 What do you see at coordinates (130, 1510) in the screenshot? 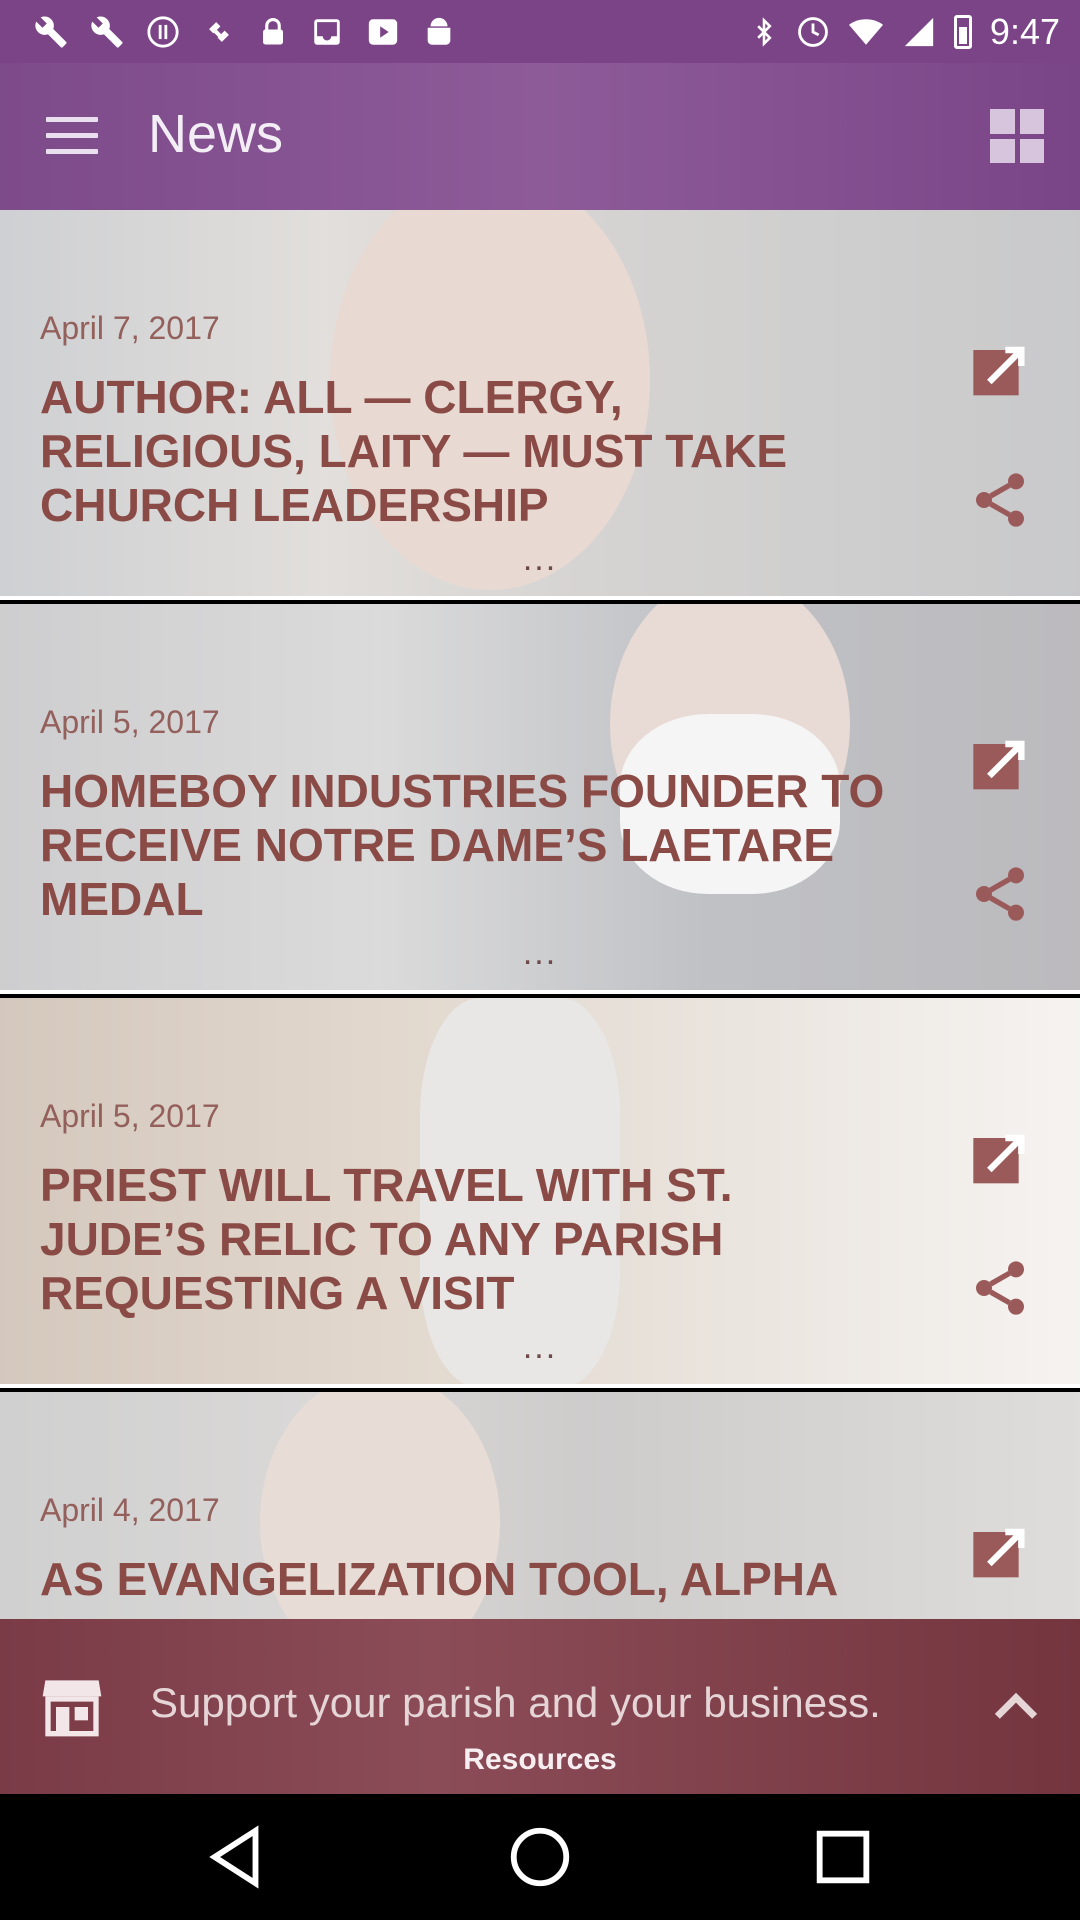
I see `article-date: April 4, 2017` at bounding box center [130, 1510].